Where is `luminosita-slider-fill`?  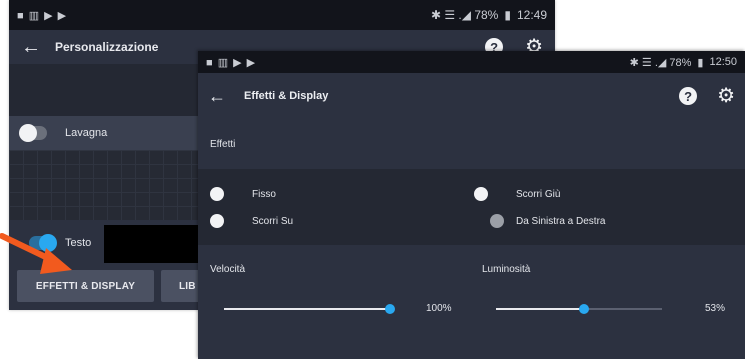 luminosita-slider-fill is located at coordinates (540, 309).